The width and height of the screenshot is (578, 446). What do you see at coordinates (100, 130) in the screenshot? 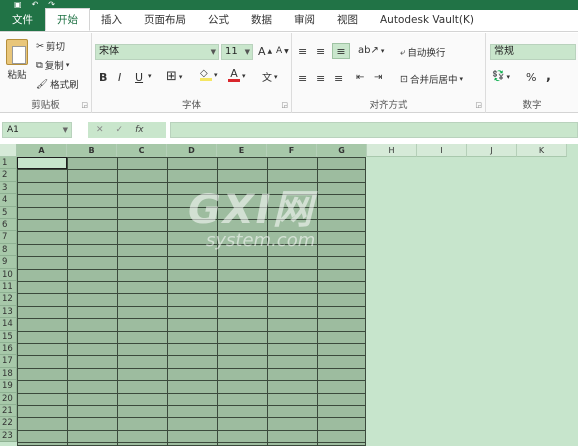
I see `cancel-icon: ✕` at bounding box center [100, 130].